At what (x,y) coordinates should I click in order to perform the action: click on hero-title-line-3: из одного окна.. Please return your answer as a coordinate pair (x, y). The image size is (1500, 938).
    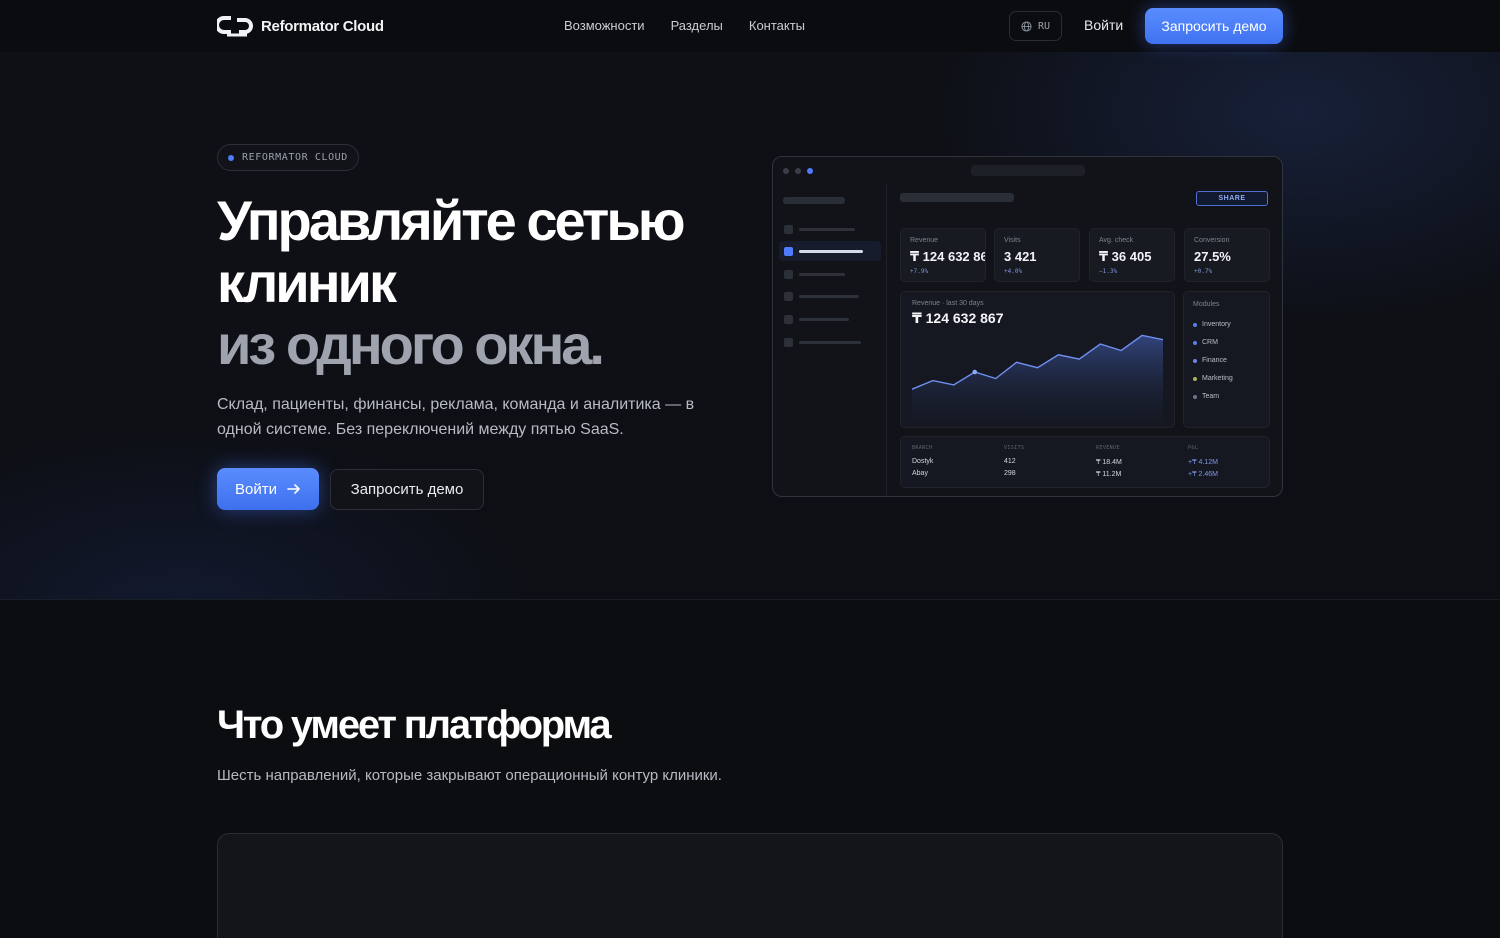
    Looking at the image, I should click on (411, 344).